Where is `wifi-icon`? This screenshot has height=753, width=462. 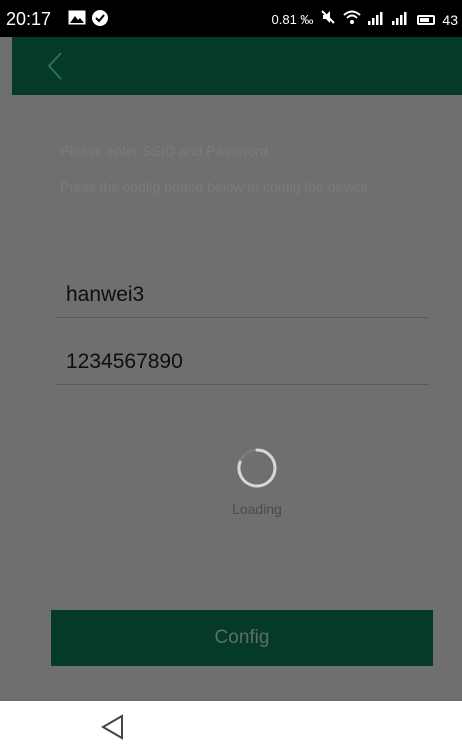 wifi-icon is located at coordinates (352, 19).